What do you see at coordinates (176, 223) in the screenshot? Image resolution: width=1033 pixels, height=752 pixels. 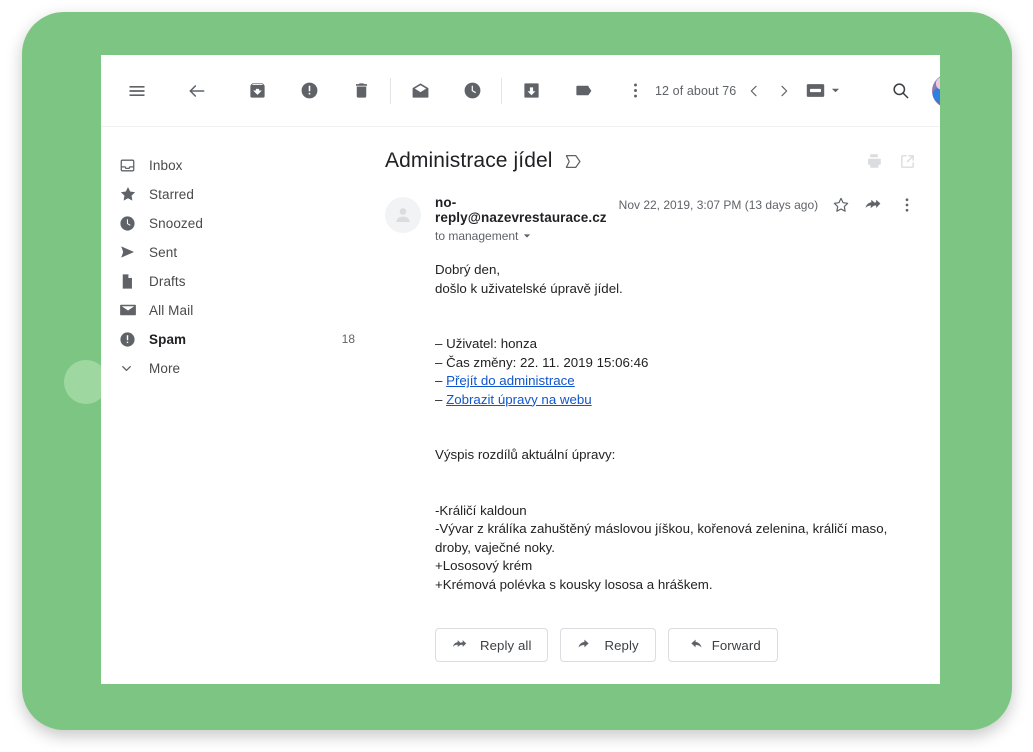 I see `sidebar-item-label: Snoozed` at bounding box center [176, 223].